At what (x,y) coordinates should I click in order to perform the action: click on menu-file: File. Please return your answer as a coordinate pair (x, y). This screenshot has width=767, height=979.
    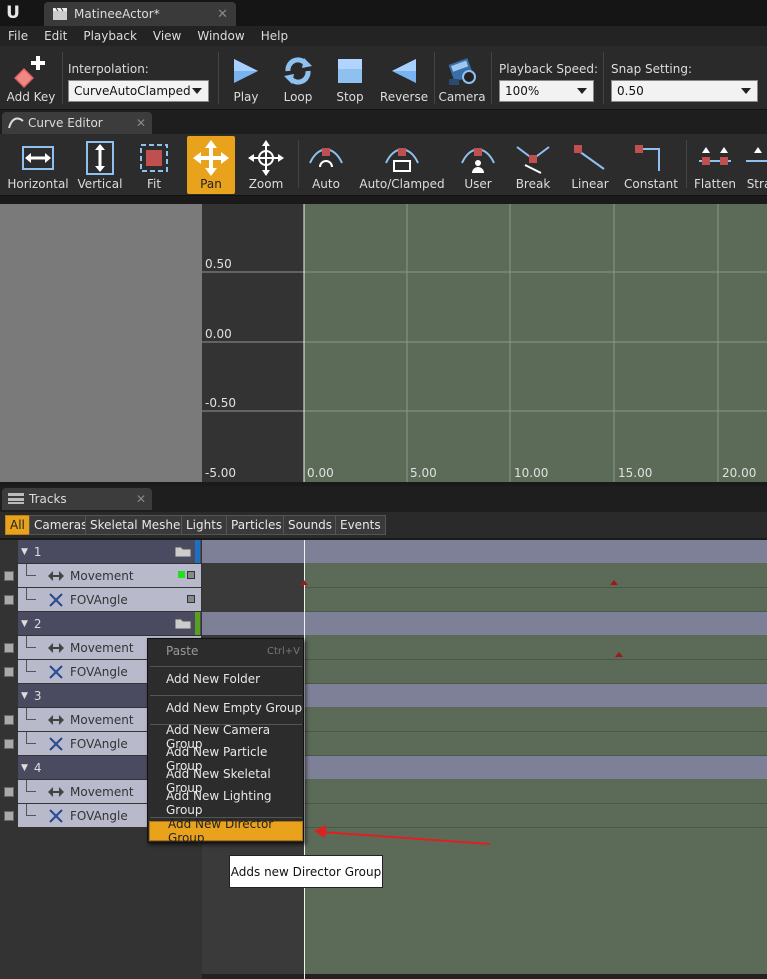
    Looking at the image, I should click on (18, 36).